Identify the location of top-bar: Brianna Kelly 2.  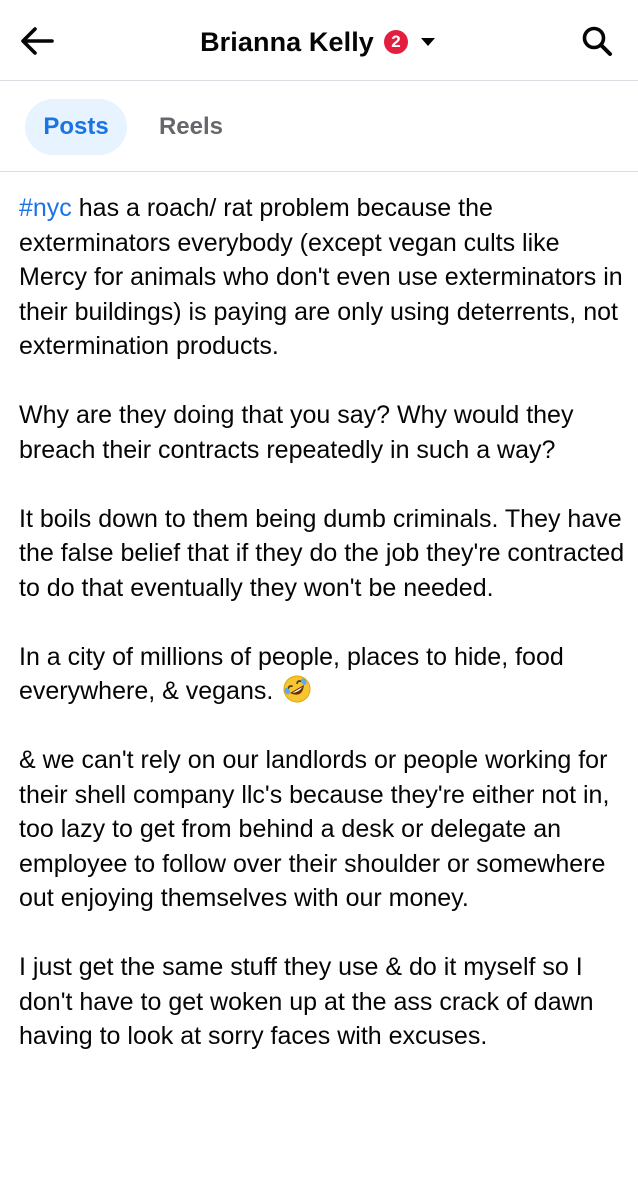
(319, 40).